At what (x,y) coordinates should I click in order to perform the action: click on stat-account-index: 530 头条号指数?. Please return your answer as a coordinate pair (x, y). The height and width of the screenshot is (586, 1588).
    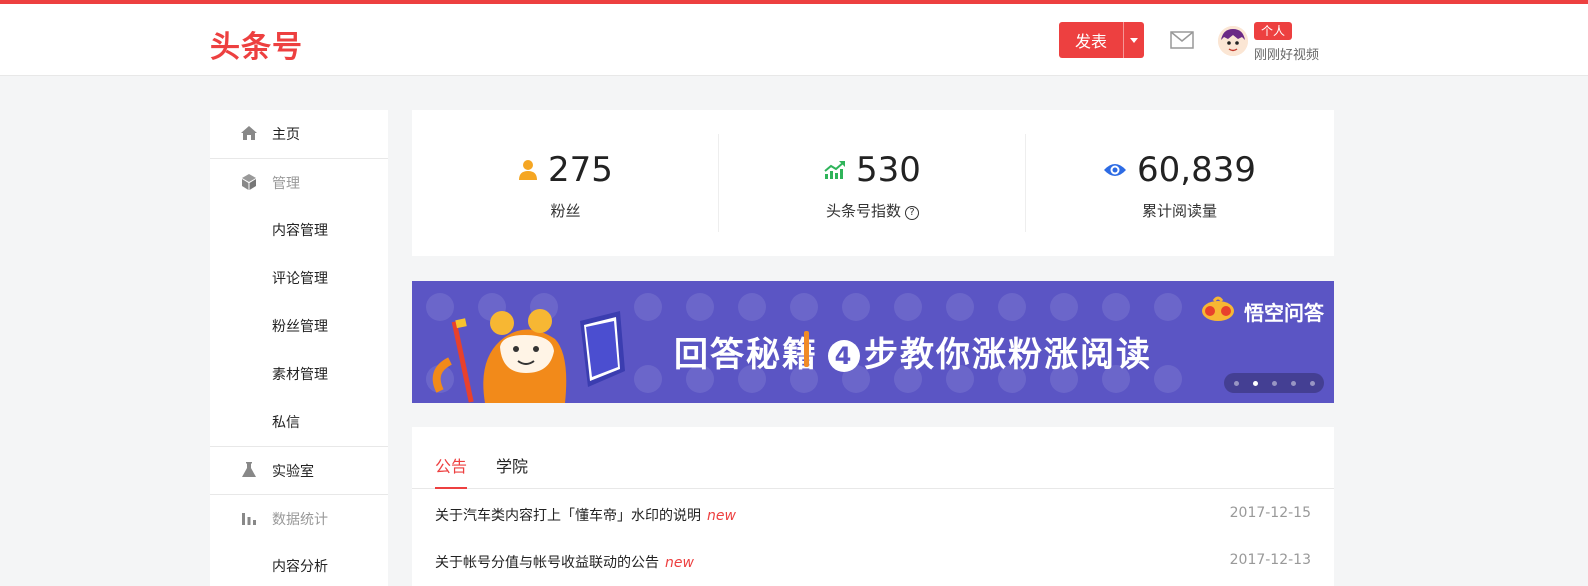
    Looking at the image, I should click on (872, 183).